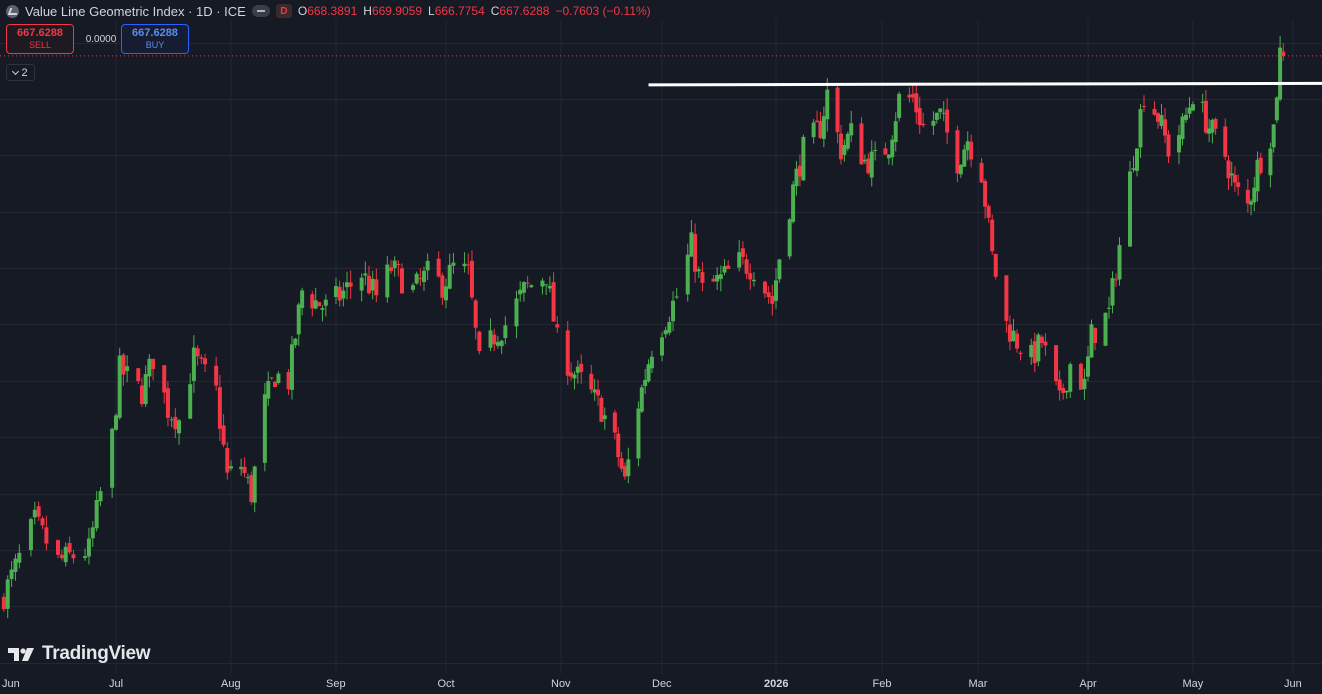  I want to click on sell-price: 667.6288, so click(40, 33).